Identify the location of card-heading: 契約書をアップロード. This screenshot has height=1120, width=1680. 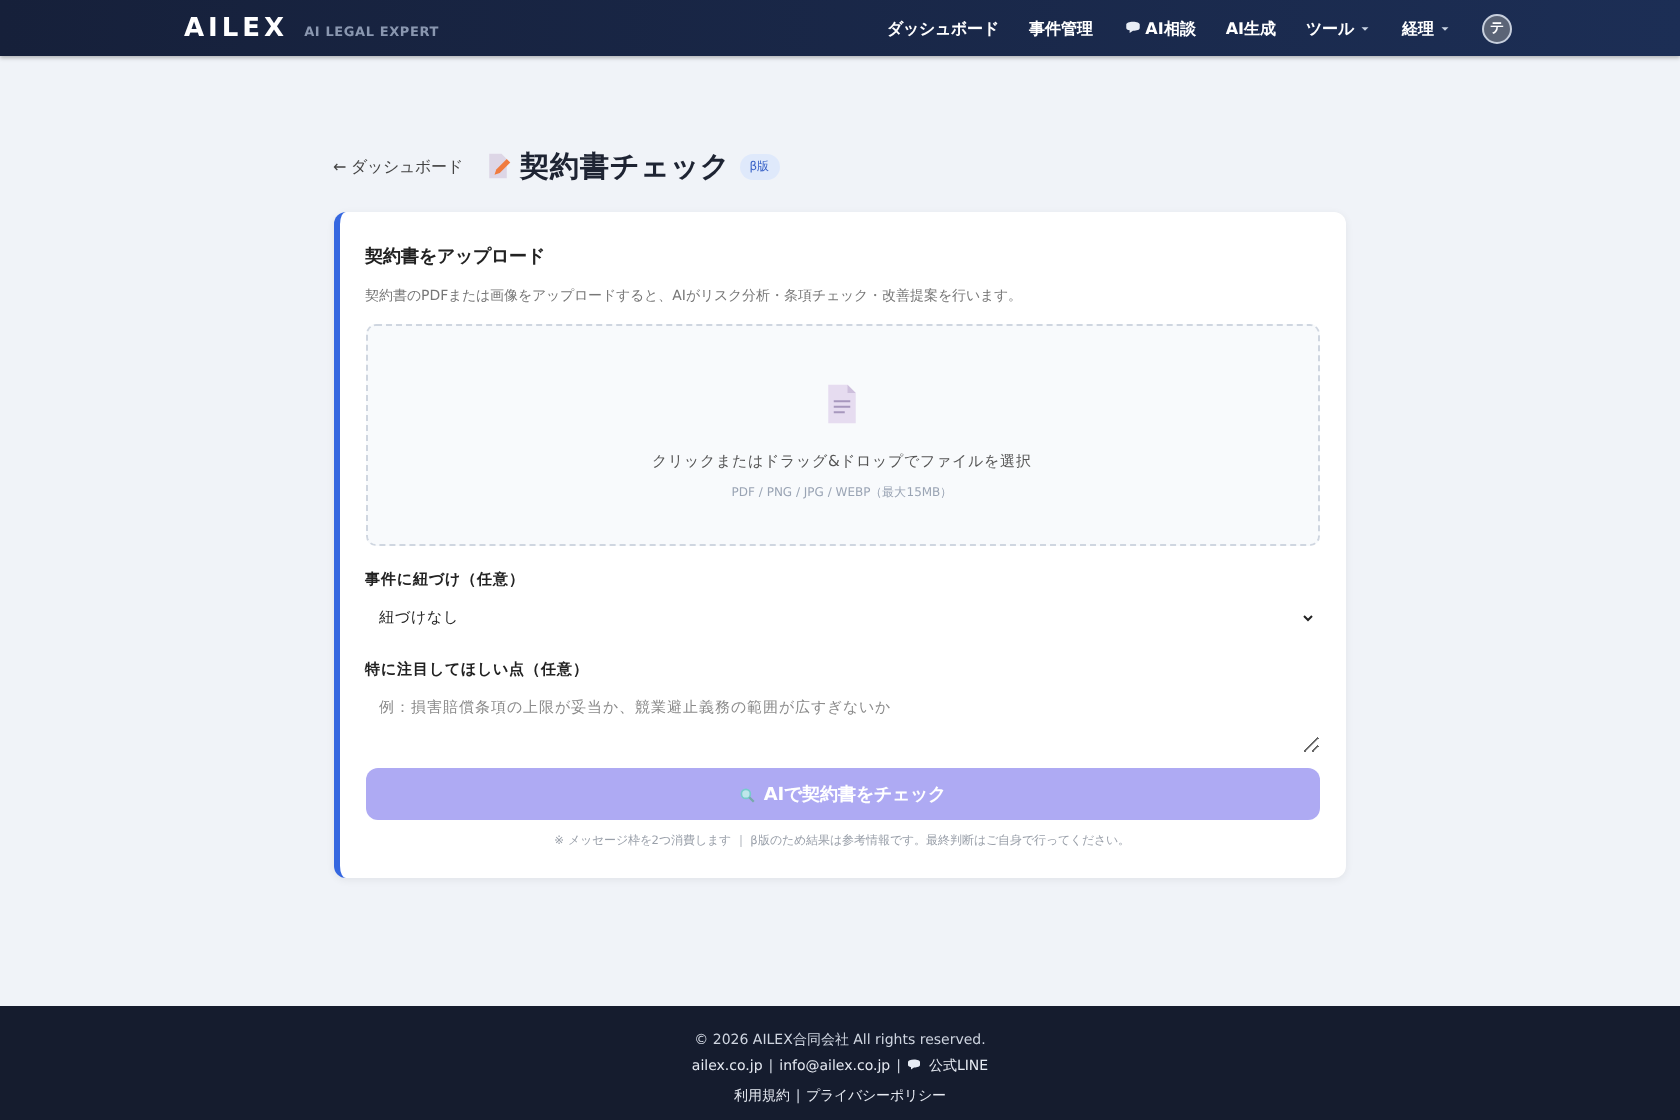
(456, 257).